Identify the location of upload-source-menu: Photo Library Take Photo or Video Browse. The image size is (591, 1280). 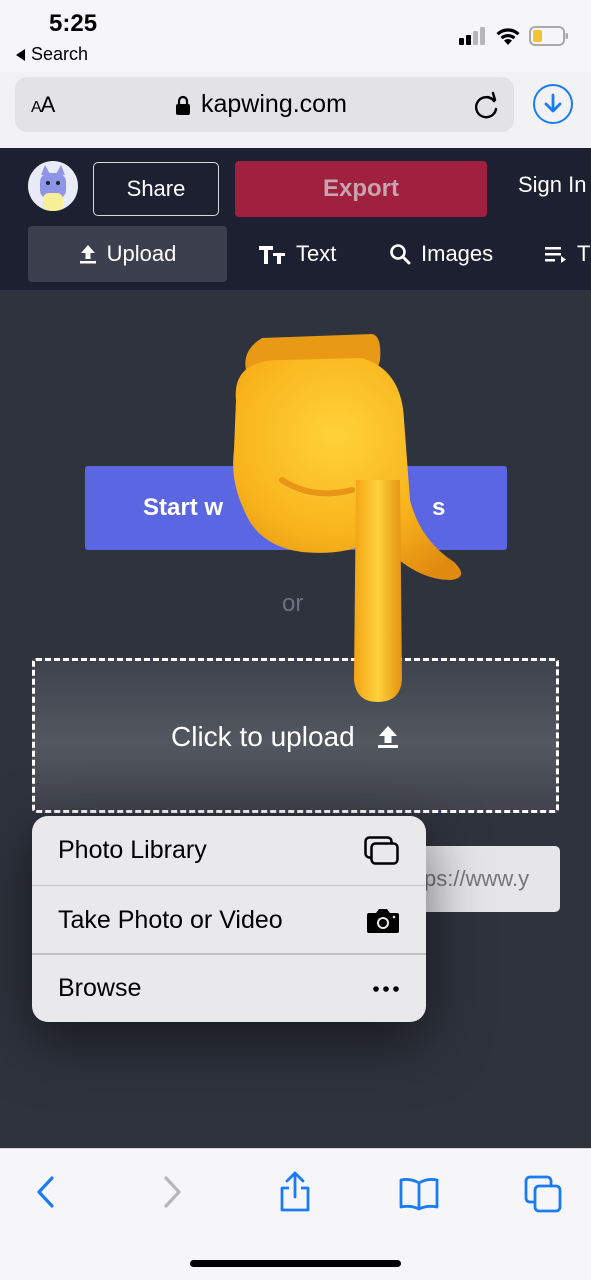
(229, 919).